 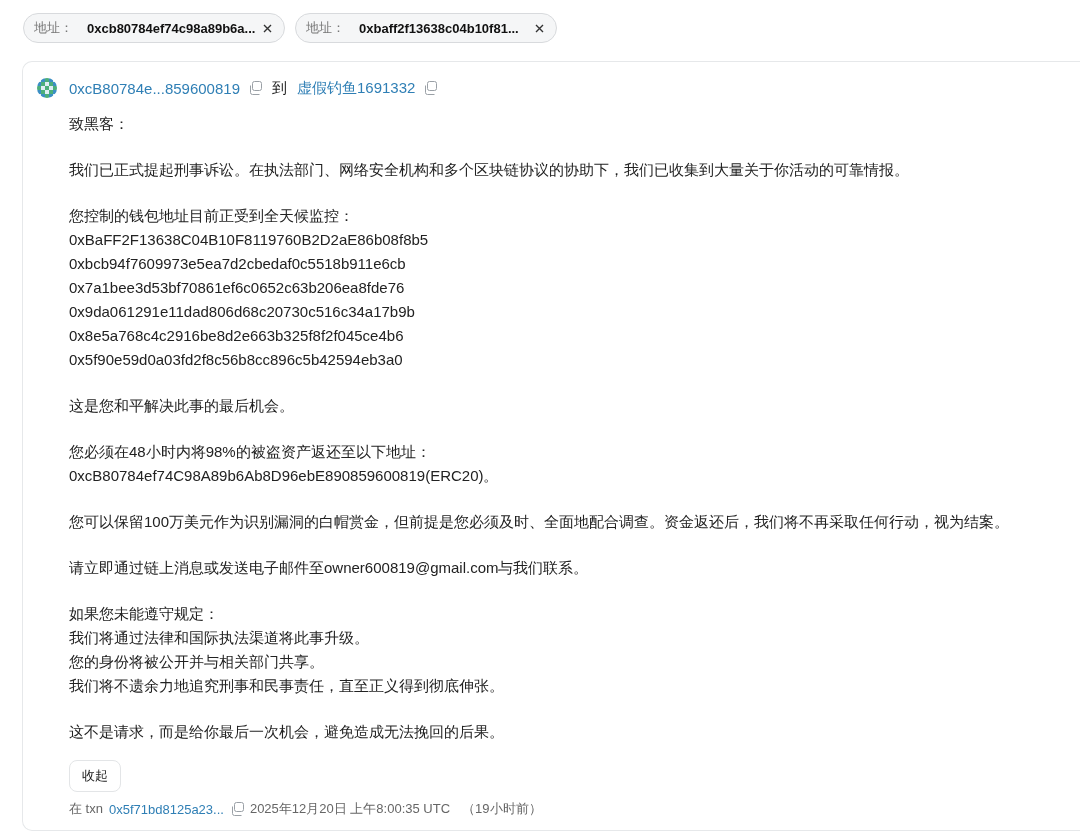 What do you see at coordinates (237, 288) in the screenshot?
I see `message-line: 0x7a1bee3d53bf70861ef6c0652c63b206ea8fde76` at bounding box center [237, 288].